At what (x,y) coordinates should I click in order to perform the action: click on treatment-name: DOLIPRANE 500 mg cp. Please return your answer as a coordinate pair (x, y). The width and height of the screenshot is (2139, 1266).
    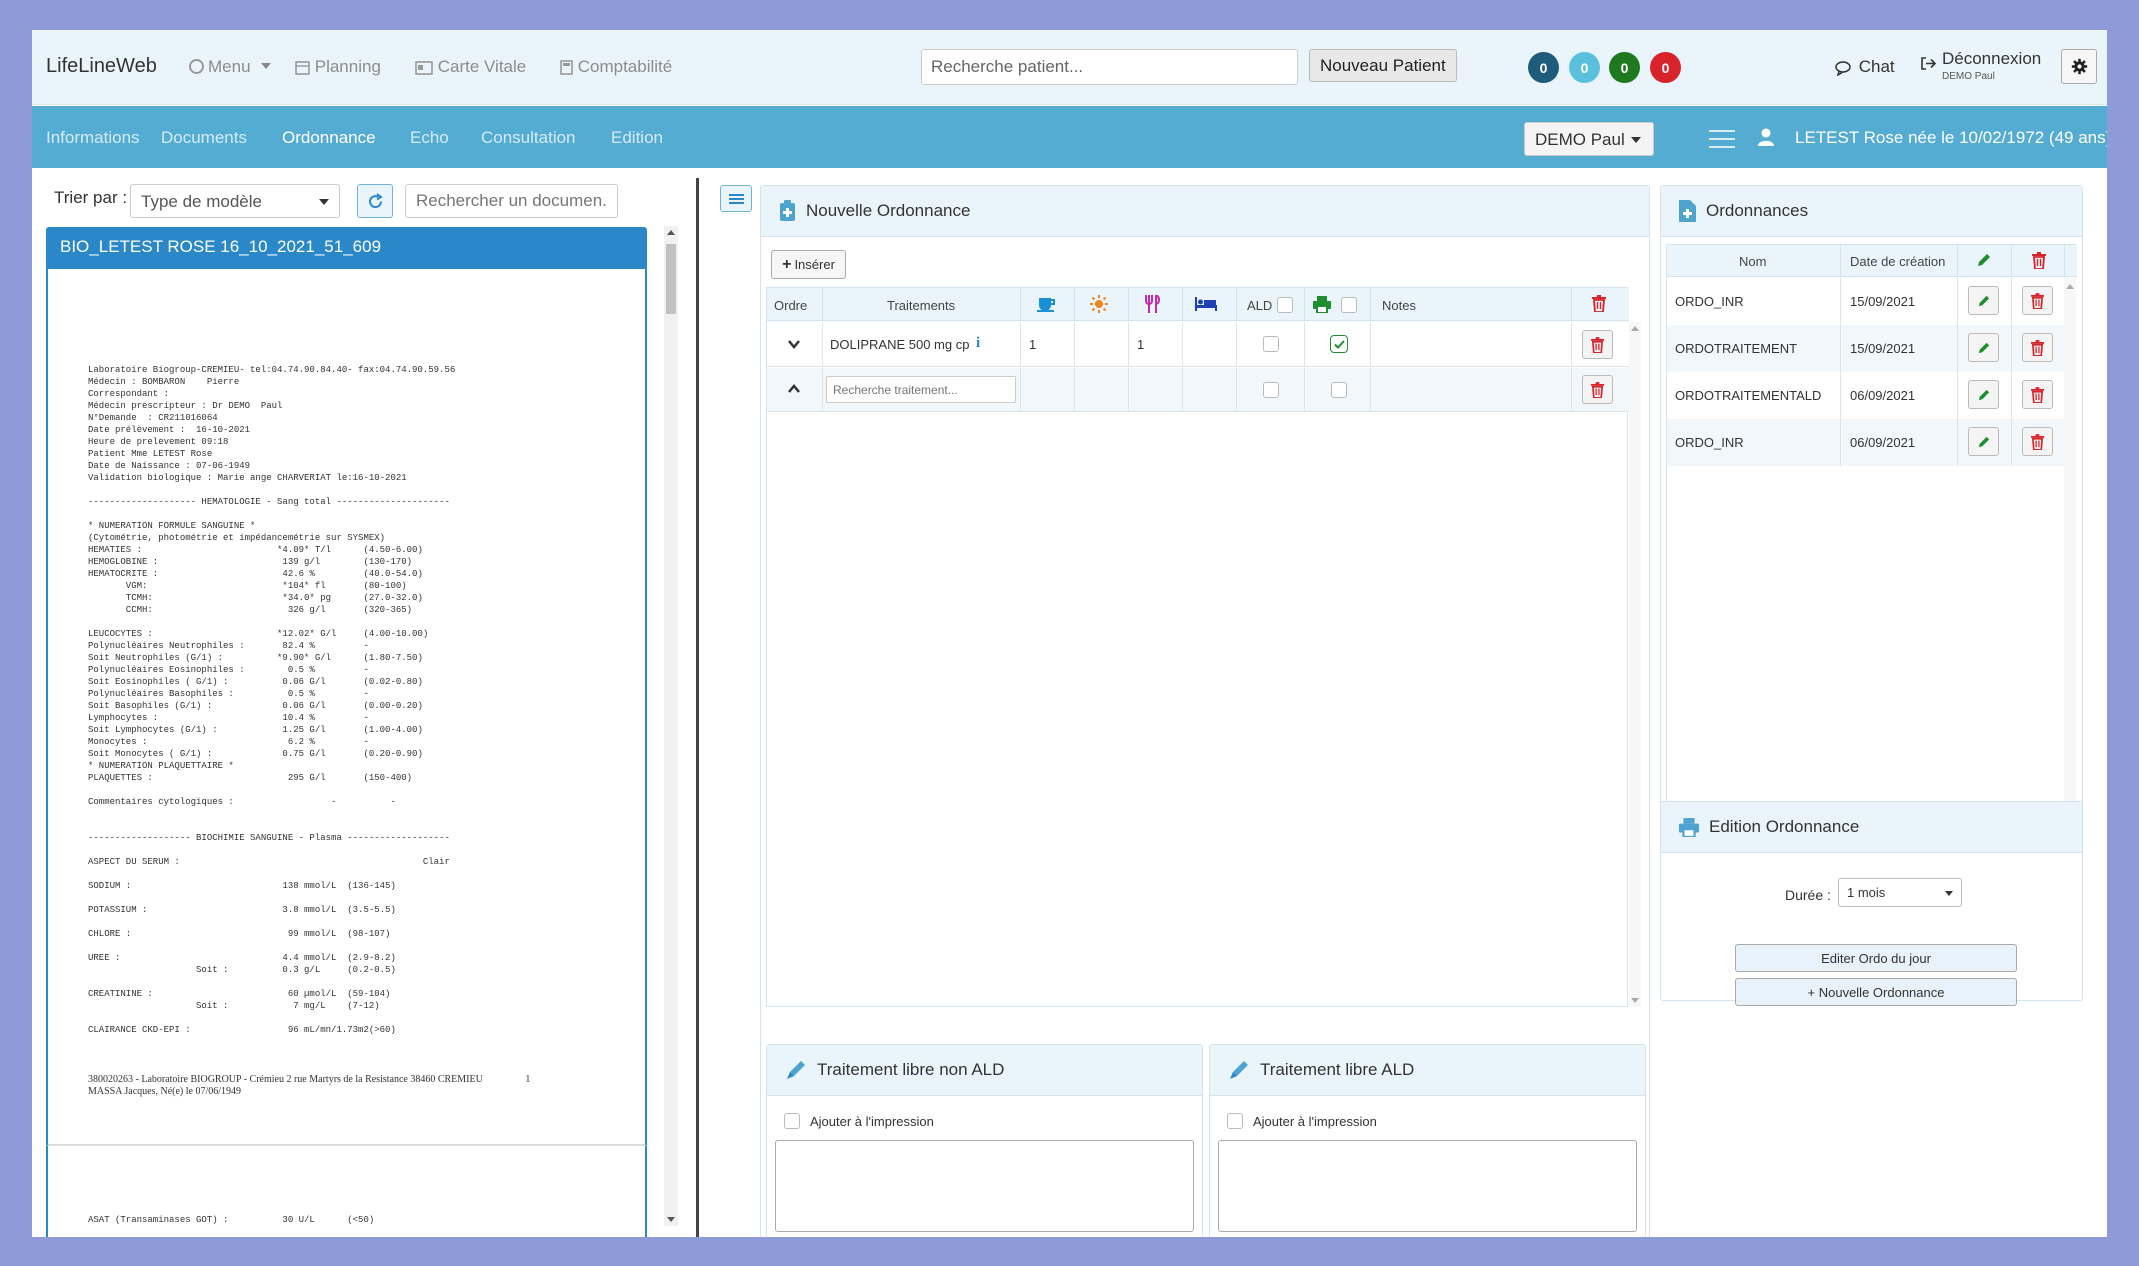
    Looking at the image, I should click on (899, 344).